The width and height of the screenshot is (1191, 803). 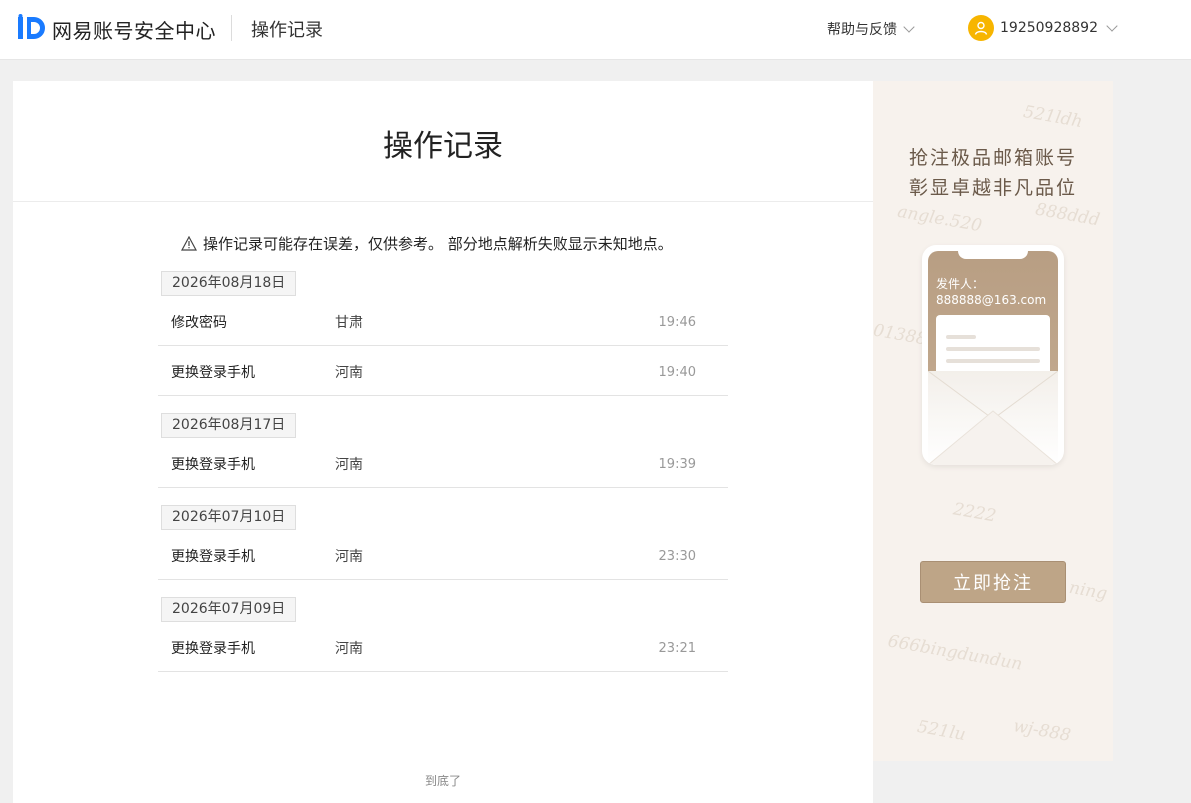 I want to click on ad-watermark: 666bingdundun, so click(x=955, y=653).